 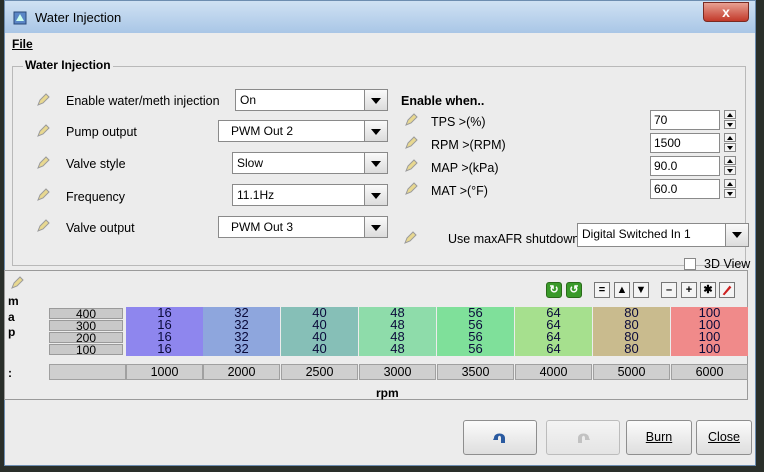 What do you see at coordinates (724, 437) in the screenshot?
I see `close-button: Close` at bounding box center [724, 437].